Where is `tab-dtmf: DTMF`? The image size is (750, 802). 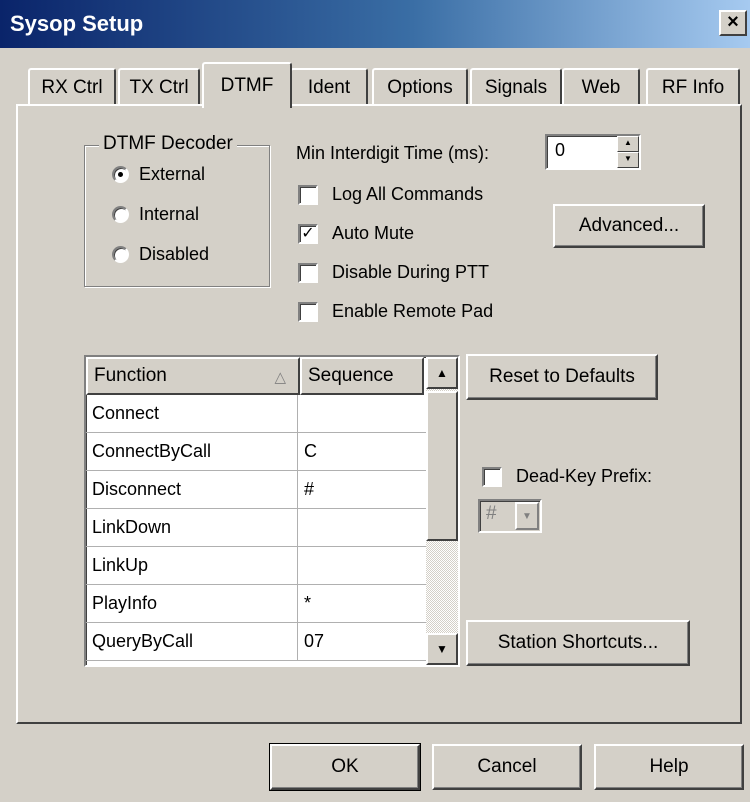 tab-dtmf: DTMF is located at coordinates (247, 85).